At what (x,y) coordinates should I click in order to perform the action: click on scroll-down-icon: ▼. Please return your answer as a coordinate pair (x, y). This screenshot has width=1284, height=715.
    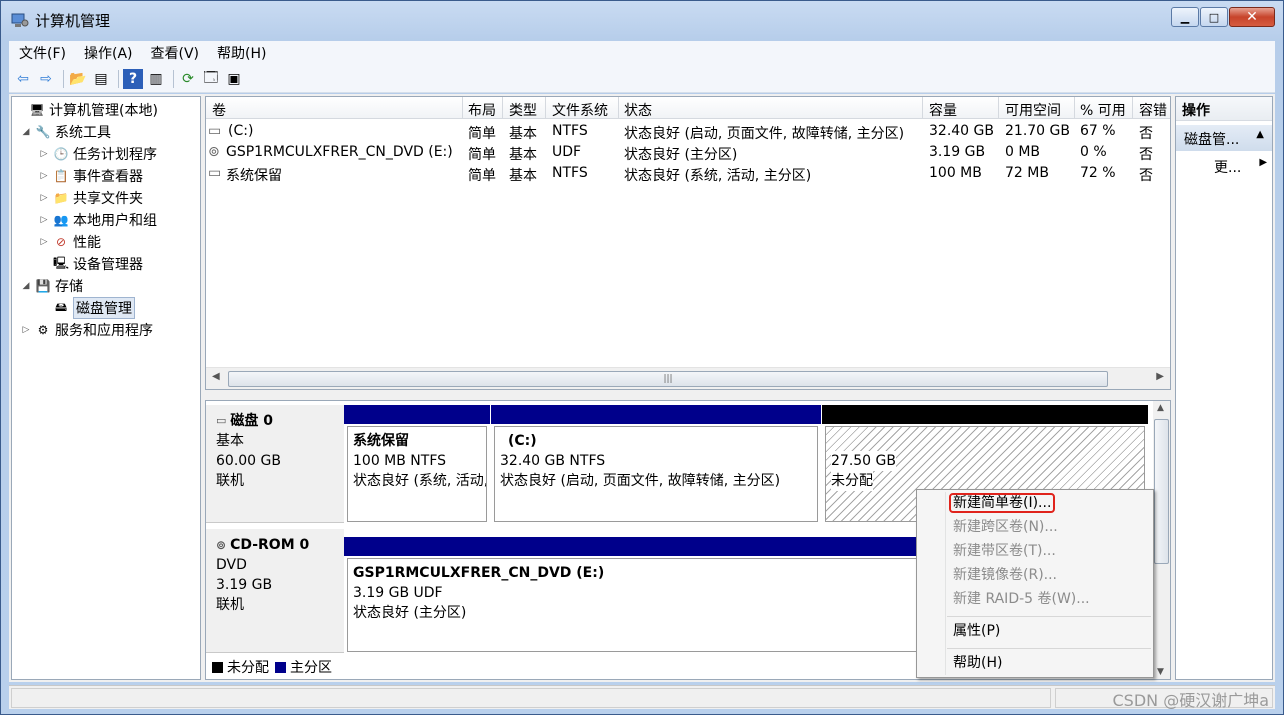
    Looking at the image, I should click on (1160, 672).